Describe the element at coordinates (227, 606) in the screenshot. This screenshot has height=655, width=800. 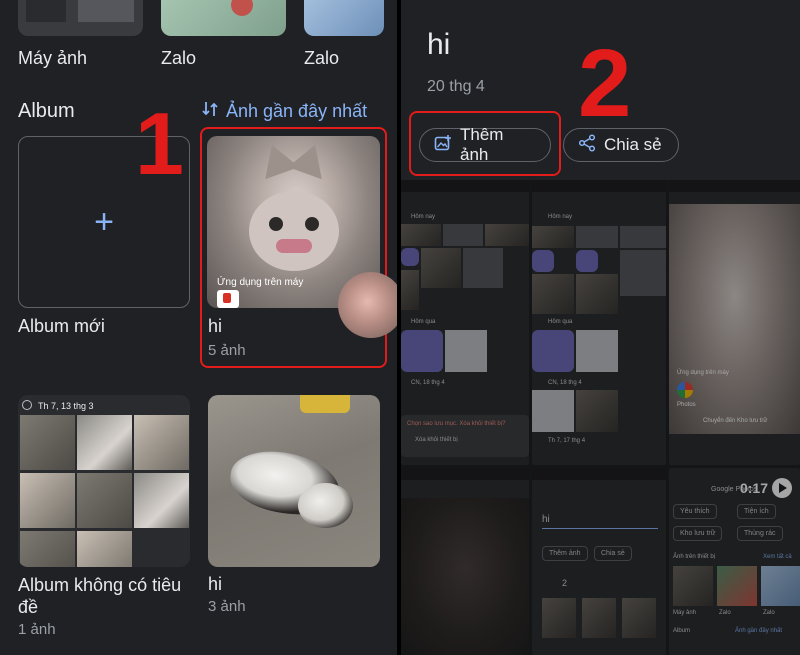
I see `album-count-hi-2: 3 ảnh` at that location.